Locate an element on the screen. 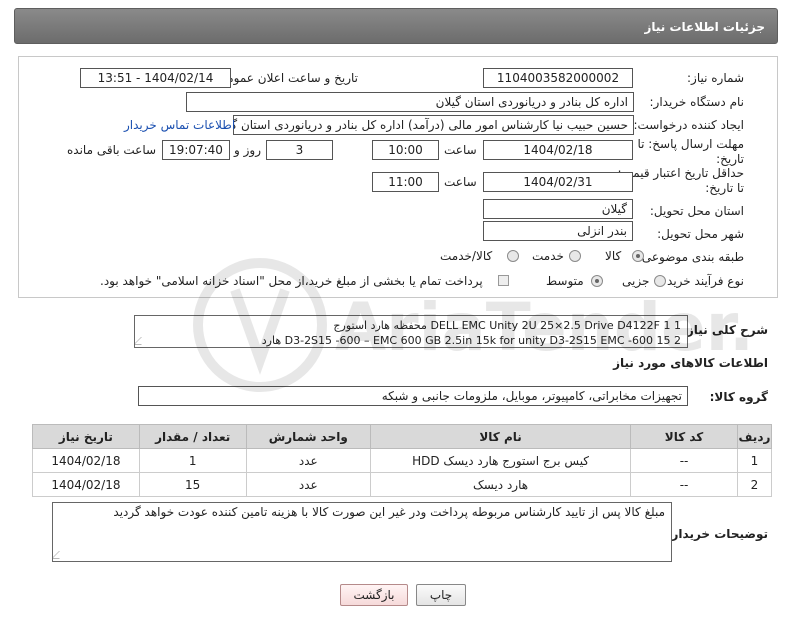  table-header-goods-name: نام کالا is located at coordinates (500, 436).